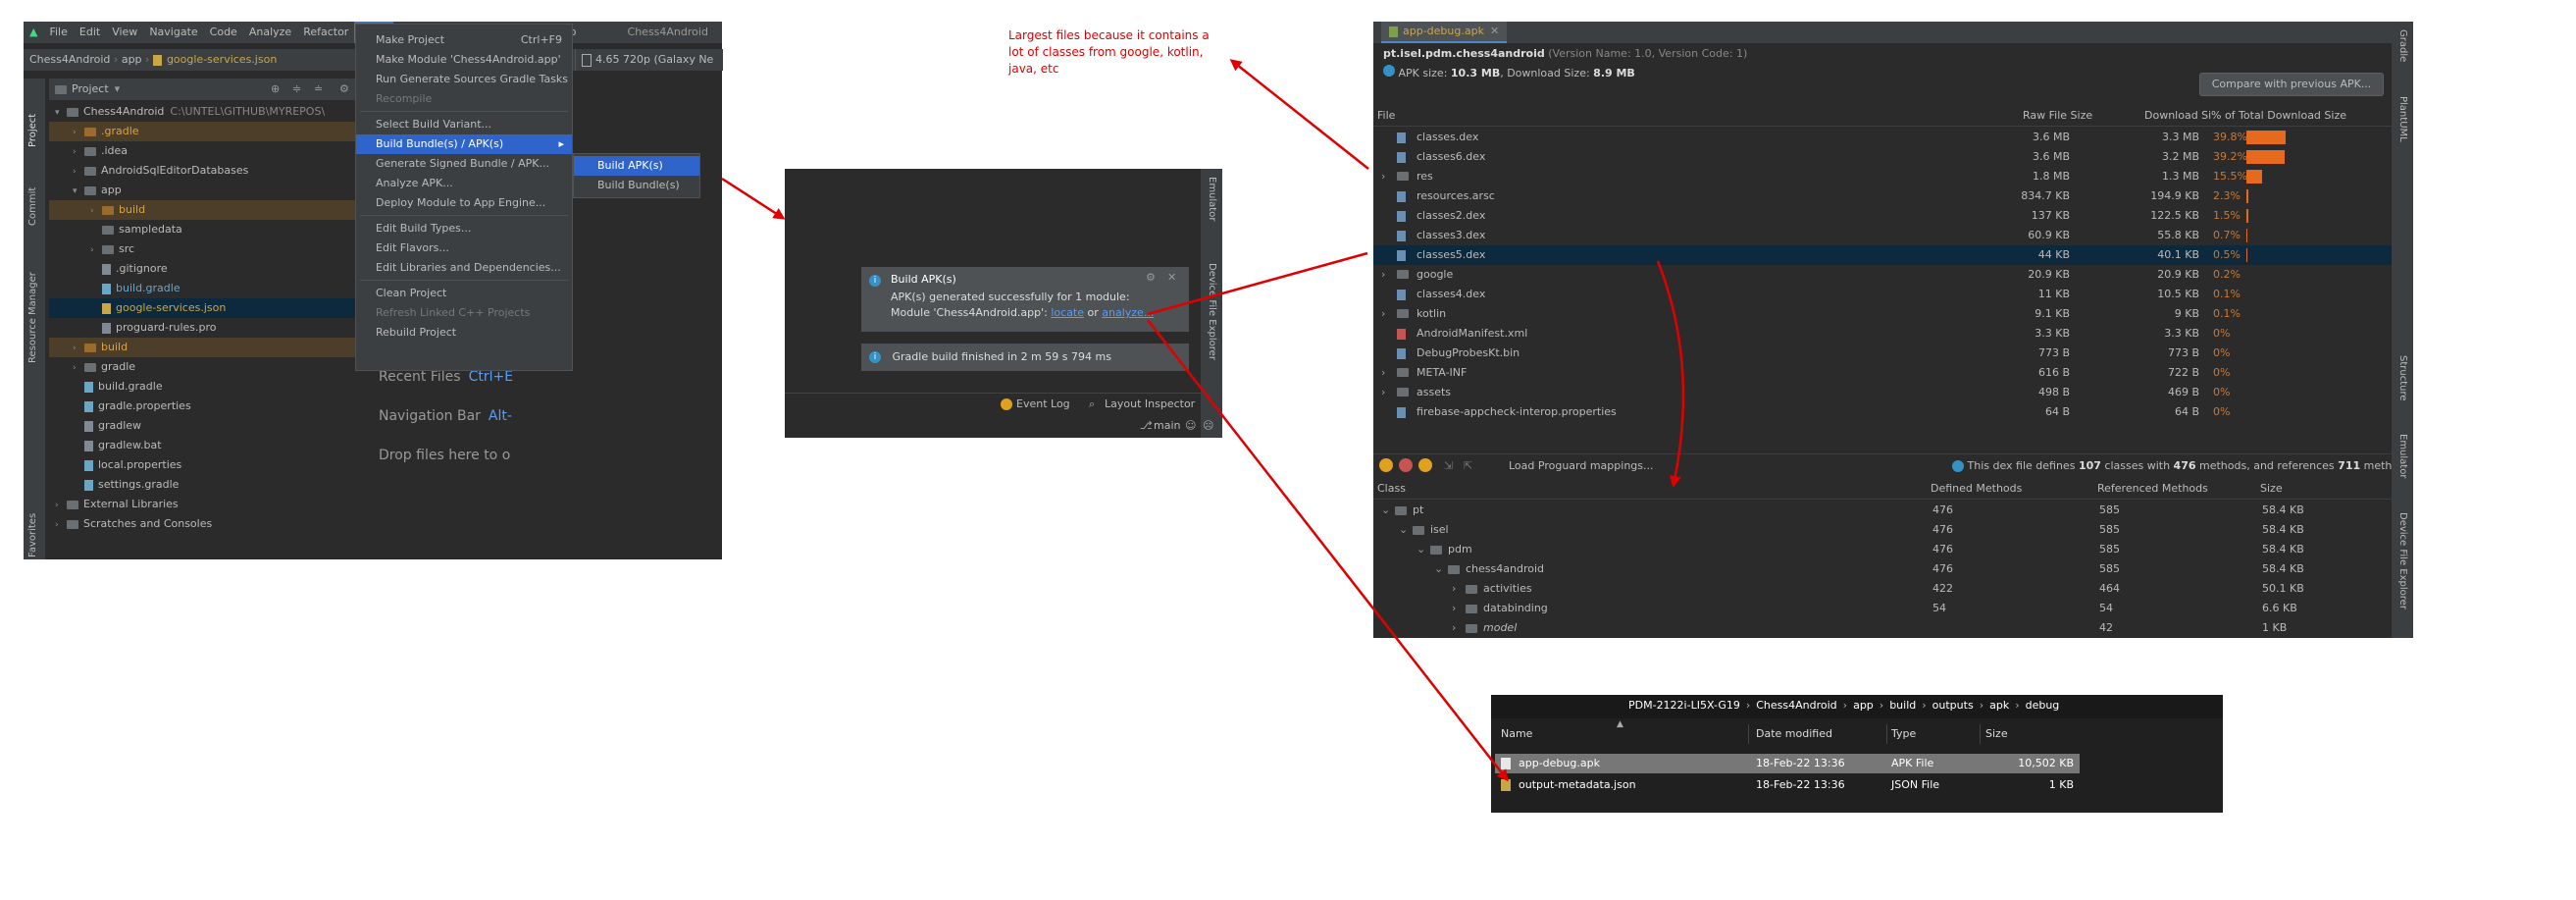  What do you see at coordinates (753, 199) in the screenshot?
I see `arrow-menu-to-notification` at bounding box center [753, 199].